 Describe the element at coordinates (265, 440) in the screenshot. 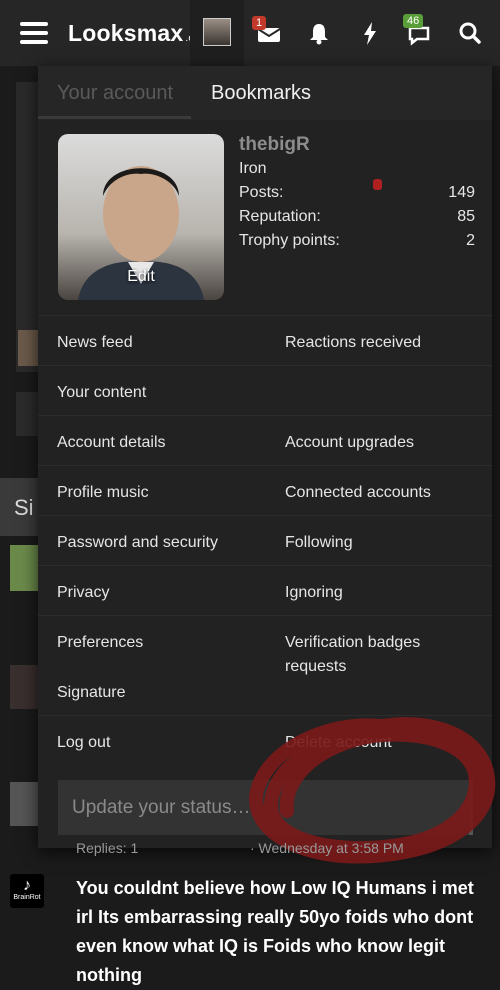

I see `link-row: Account details Account upgrades` at that location.